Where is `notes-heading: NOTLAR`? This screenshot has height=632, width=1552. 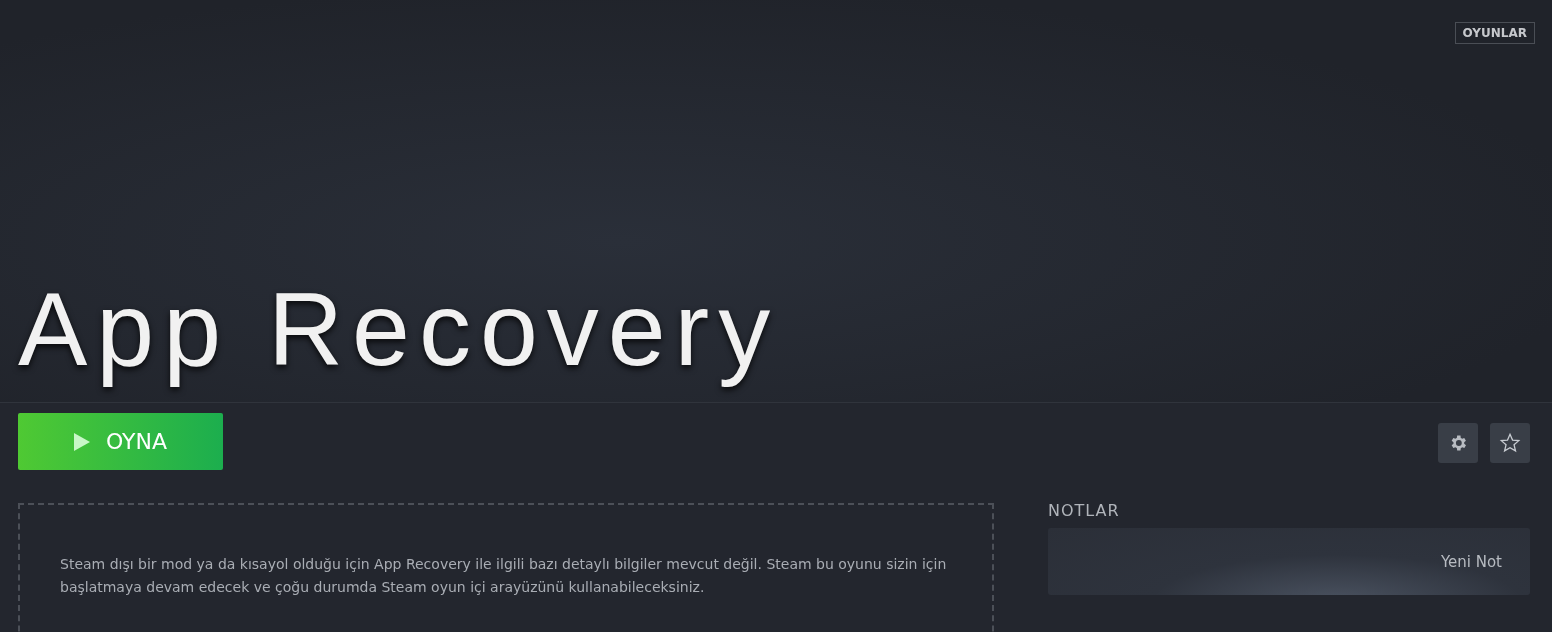
notes-heading: NOTLAR is located at coordinates (1084, 510).